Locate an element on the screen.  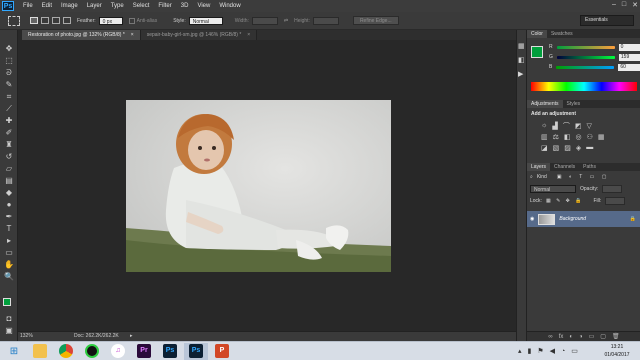
quick-mask-icon: ◘ is located at coordinates (9, 319).